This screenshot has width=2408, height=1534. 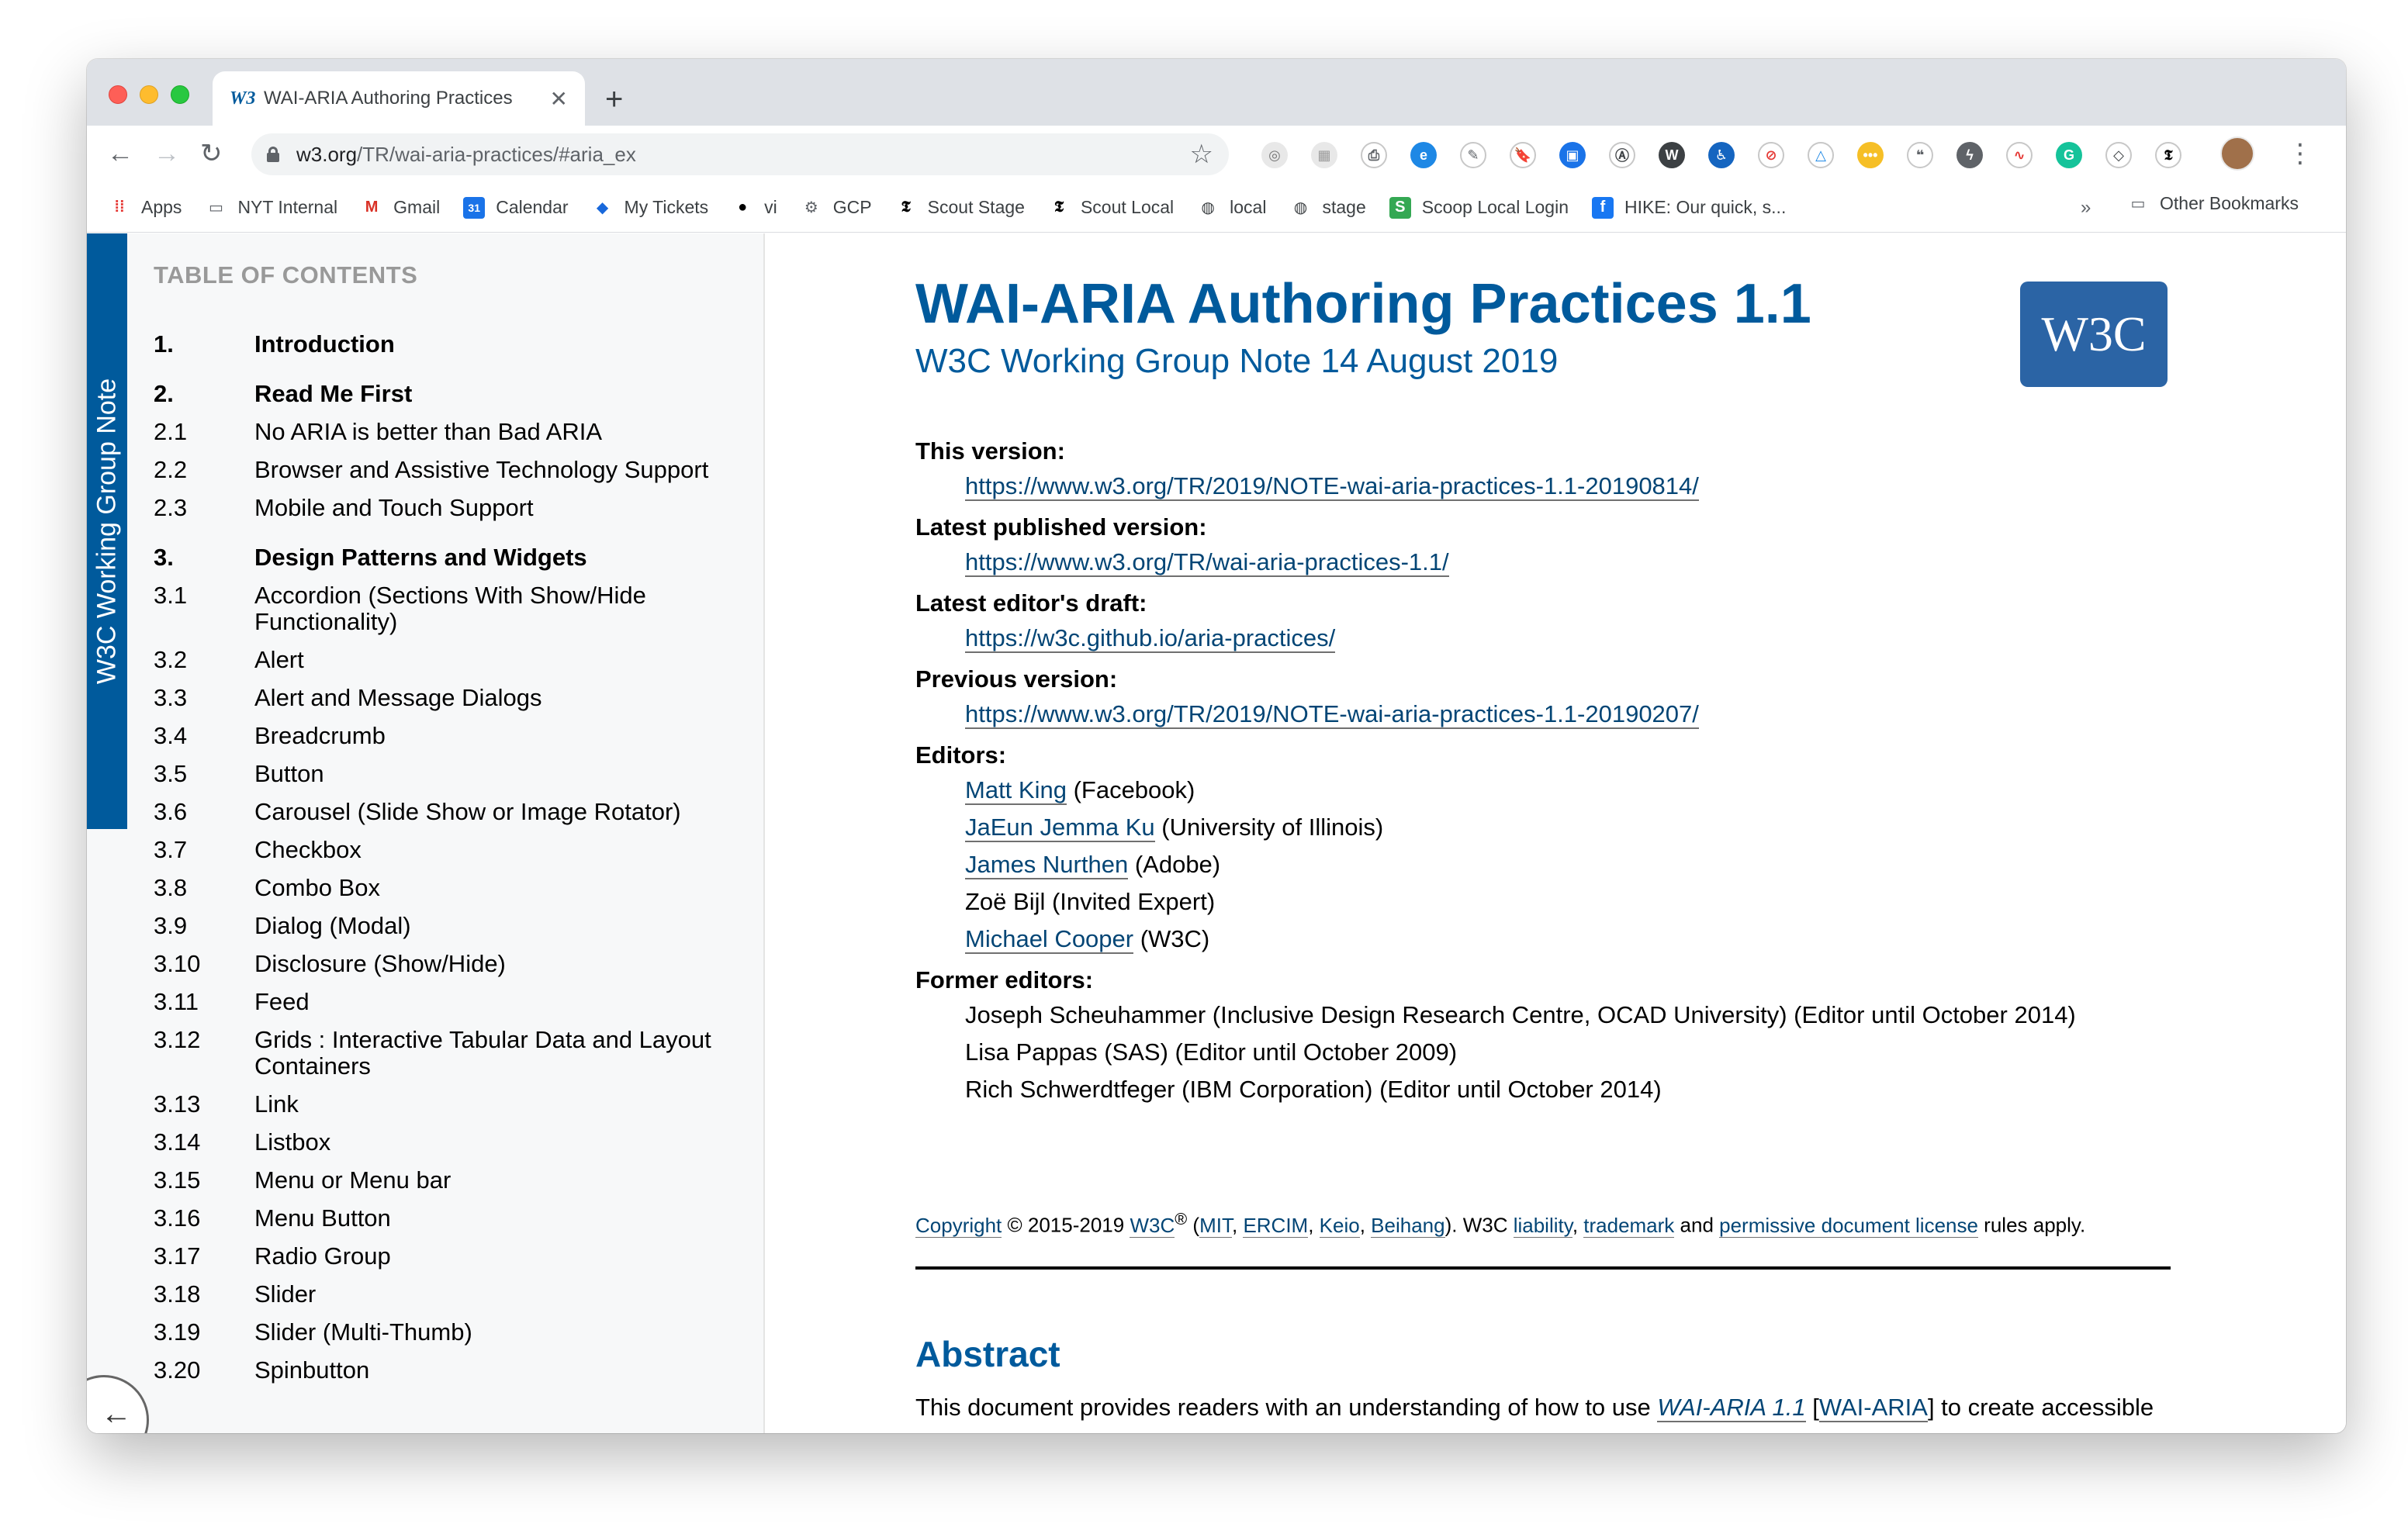 I want to click on toc-item: 3.8 Combo Box, so click(x=456, y=888).